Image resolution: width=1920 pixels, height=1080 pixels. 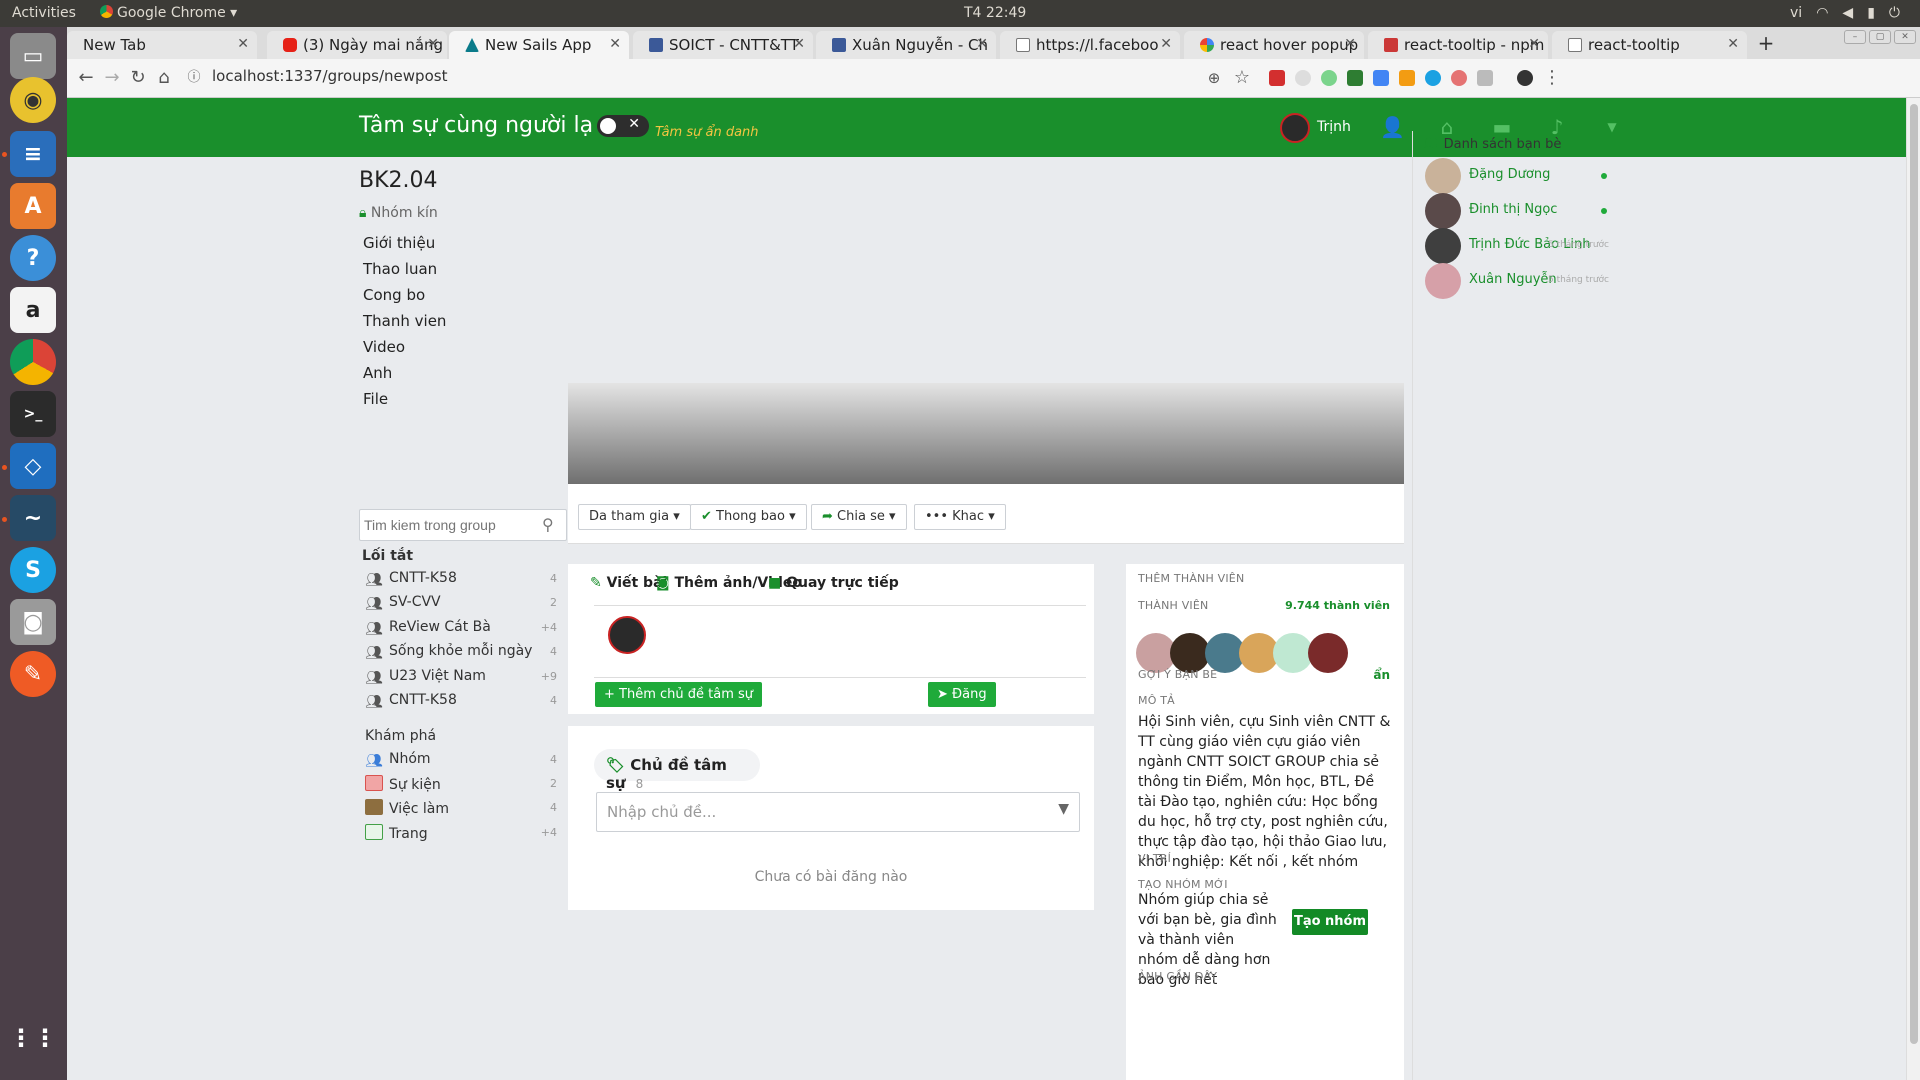 What do you see at coordinates (138, 78) in the screenshot?
I see `reload-icon: ↻` at bounding box center [138, 78].